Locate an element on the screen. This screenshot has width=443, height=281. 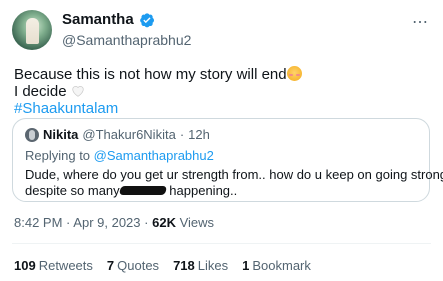
replying-to-line: Replying to @Samanthaprabhu2 is located at coordinates (119, 155).